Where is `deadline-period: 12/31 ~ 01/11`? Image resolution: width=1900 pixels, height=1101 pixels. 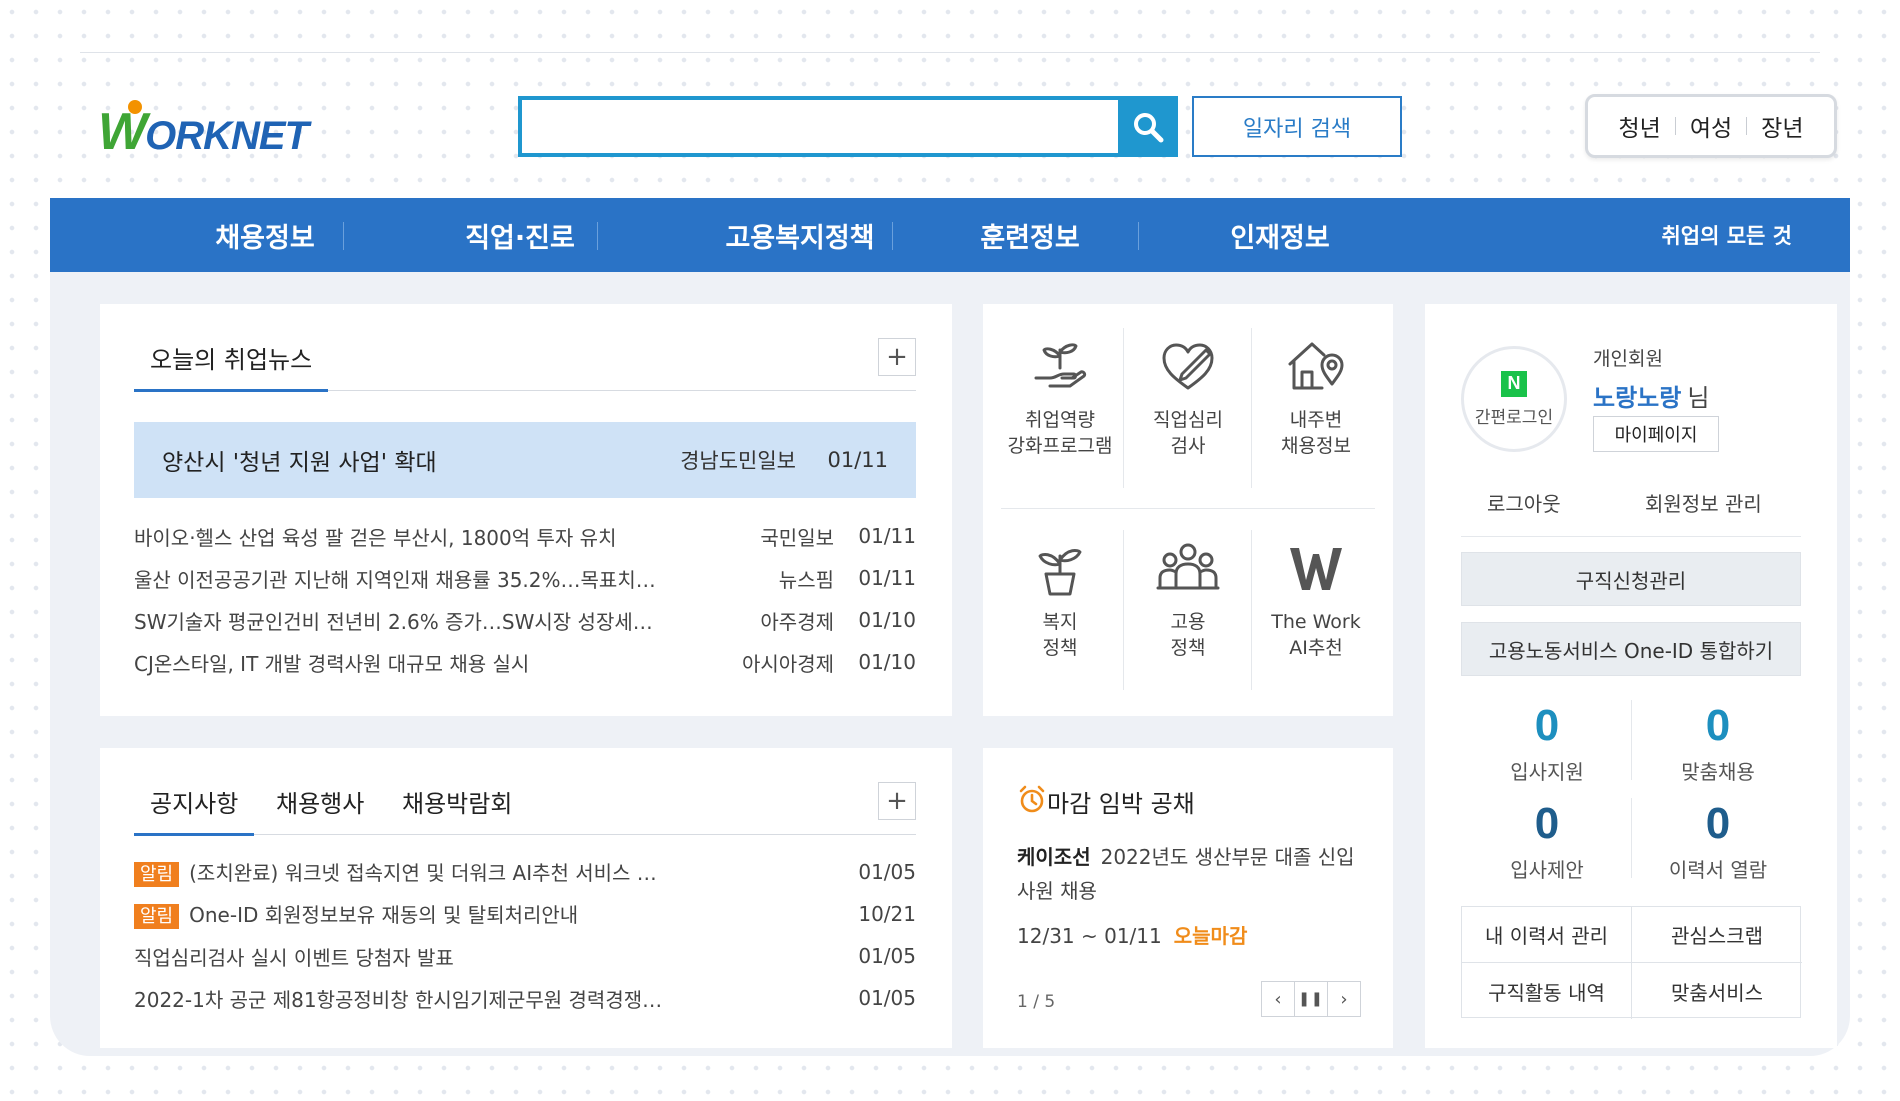
deadline-period: 12/31 ~ 01/11 is located at coordinates (1089, 936).